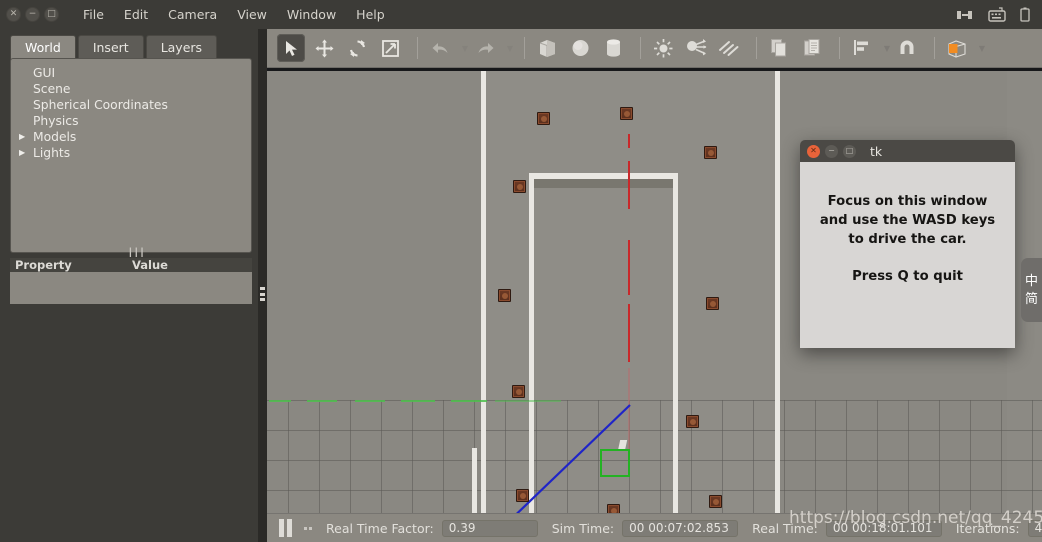 The height and width of the screenshot is (542, 1042). Describe the element at coordinates (56, 121) in the screenshot. I see `tree-item-label: Physics` at that location.